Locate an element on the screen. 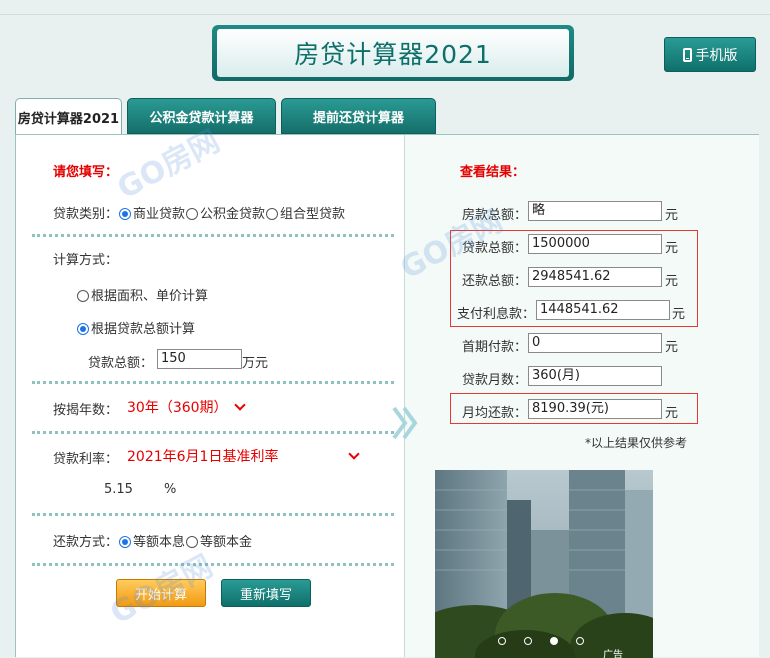 The width and height of the screenshot is (770, 658). rate-select: 2021年6月1日基准利率 is located at coordinates (244, 456).